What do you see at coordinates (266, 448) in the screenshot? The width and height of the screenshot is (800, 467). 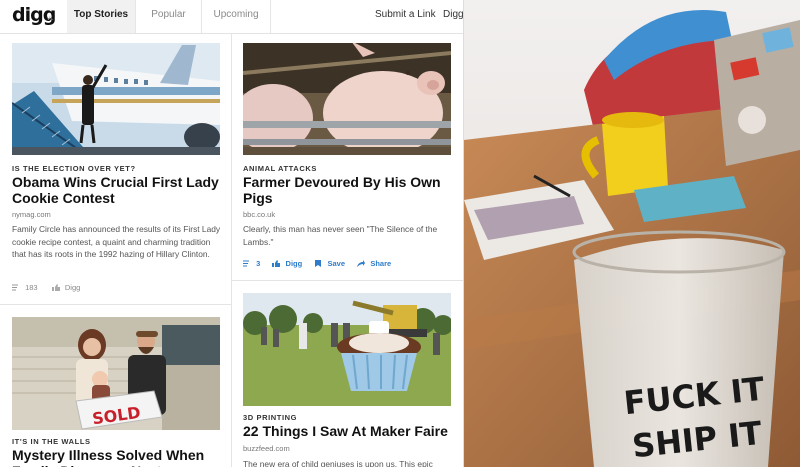 I see `story-source: buzzfeed.com` at bounding box center [266, 448].